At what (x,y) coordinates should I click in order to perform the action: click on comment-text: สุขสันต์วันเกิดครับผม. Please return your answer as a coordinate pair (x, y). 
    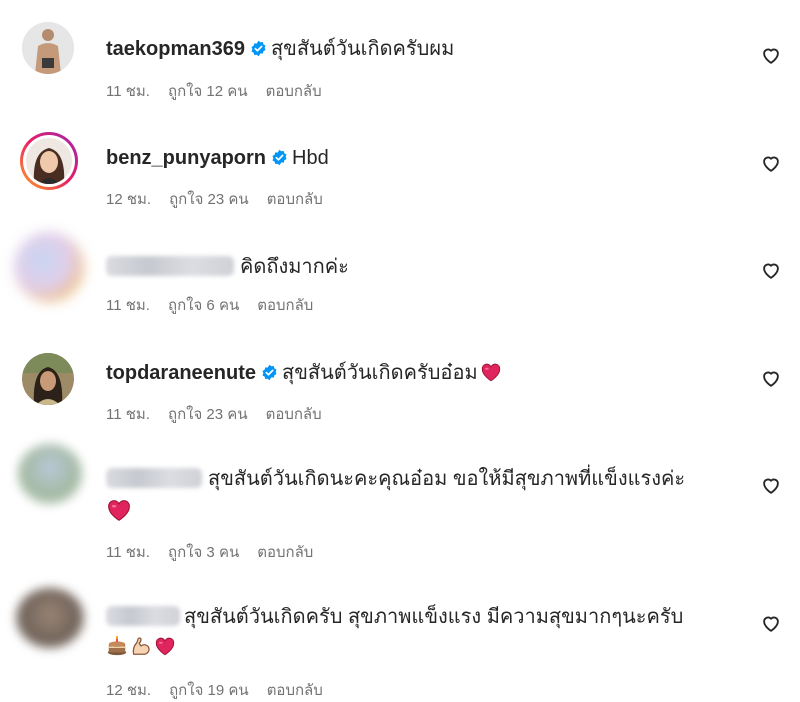
    Looking at the image, I should click on (362, 49).